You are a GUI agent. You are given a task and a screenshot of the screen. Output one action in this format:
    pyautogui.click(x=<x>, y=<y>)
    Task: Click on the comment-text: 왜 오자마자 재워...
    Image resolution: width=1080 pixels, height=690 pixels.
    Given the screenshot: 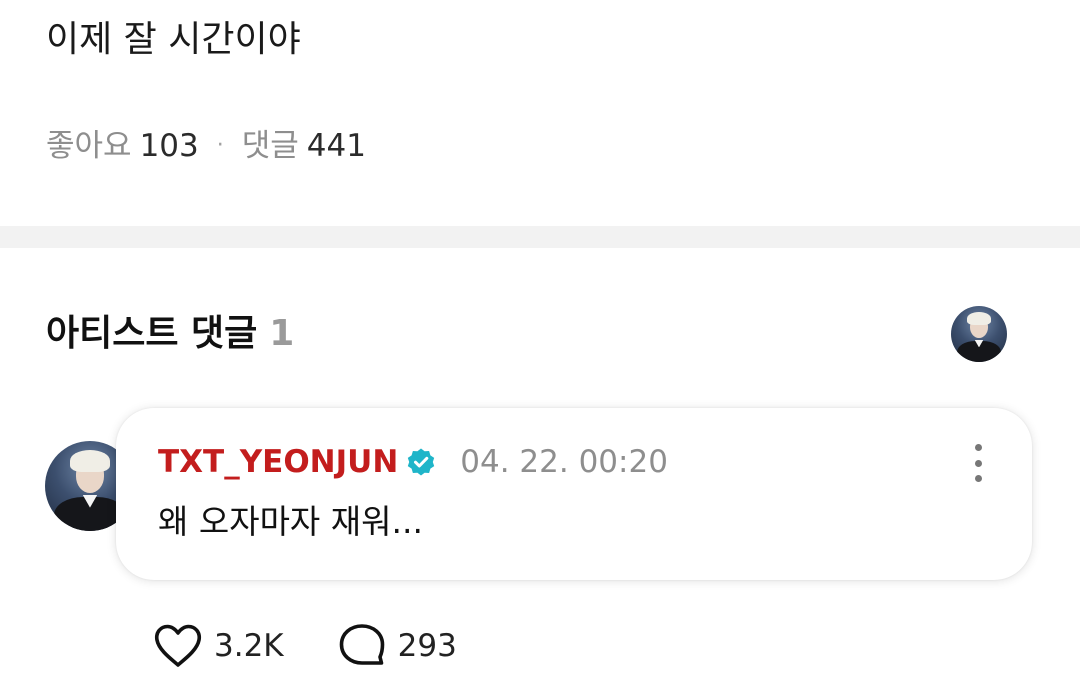 What is the action you would take?
    pyautogui.click(x=290, y=521)
    